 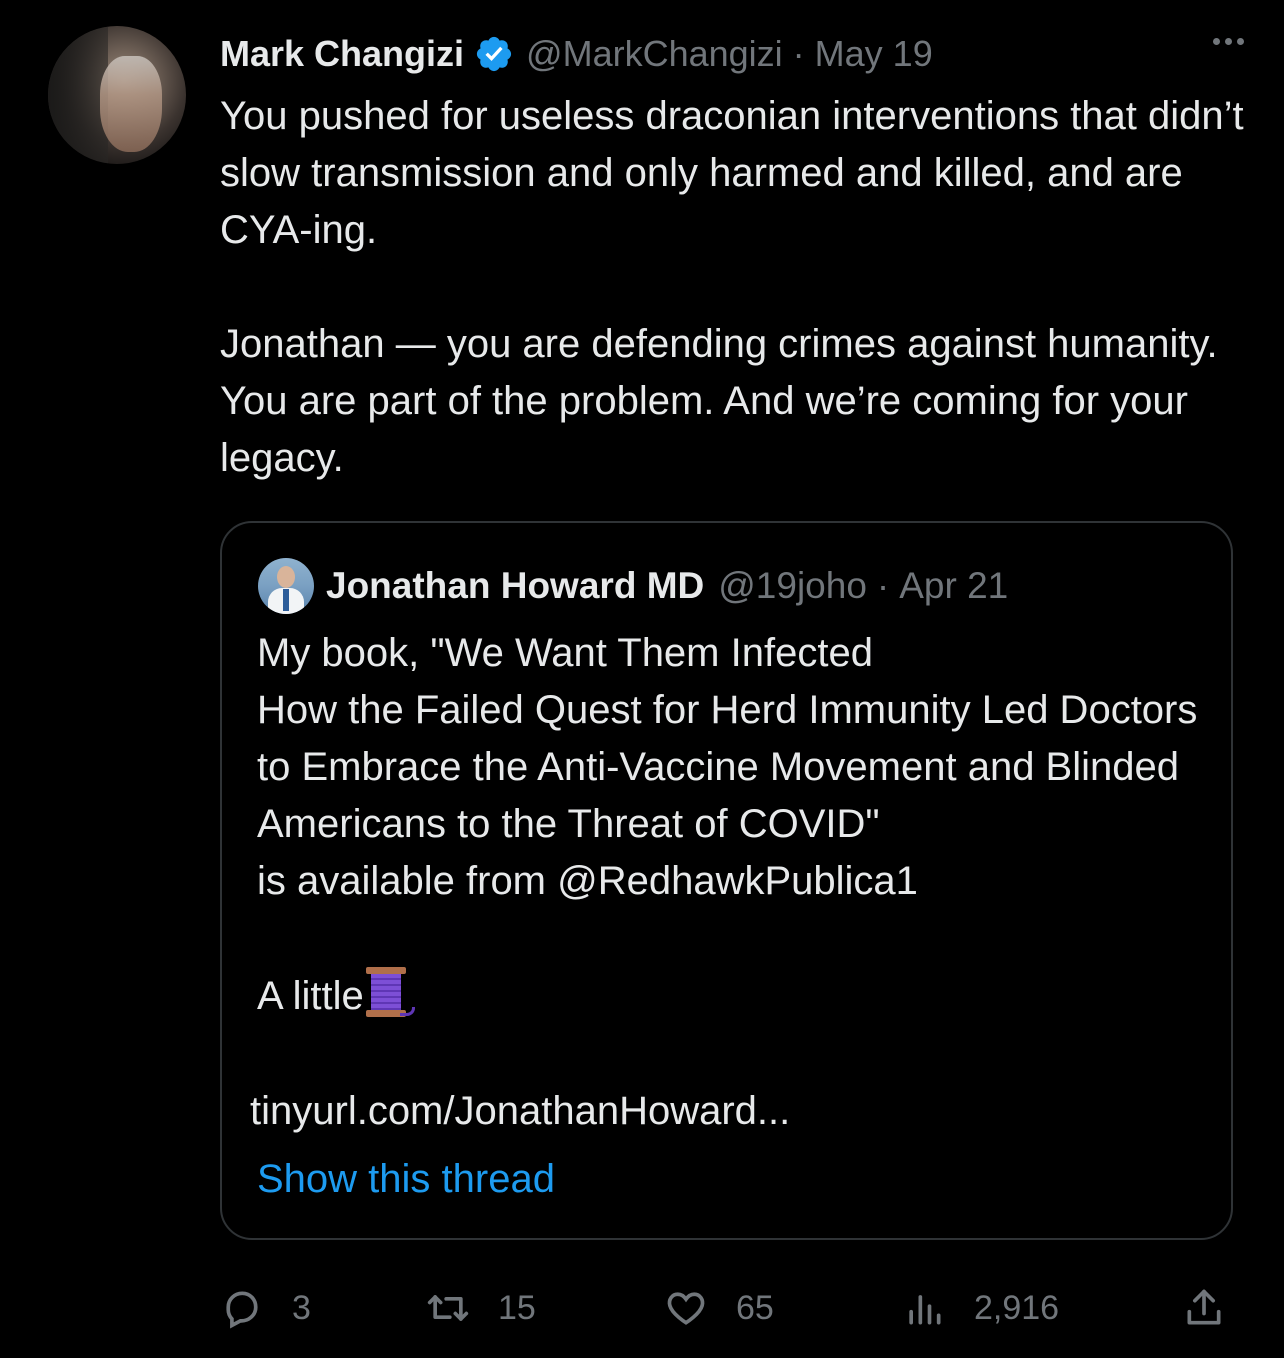 I want to click on retweet-count: 15, so click(x=517, y=1307).